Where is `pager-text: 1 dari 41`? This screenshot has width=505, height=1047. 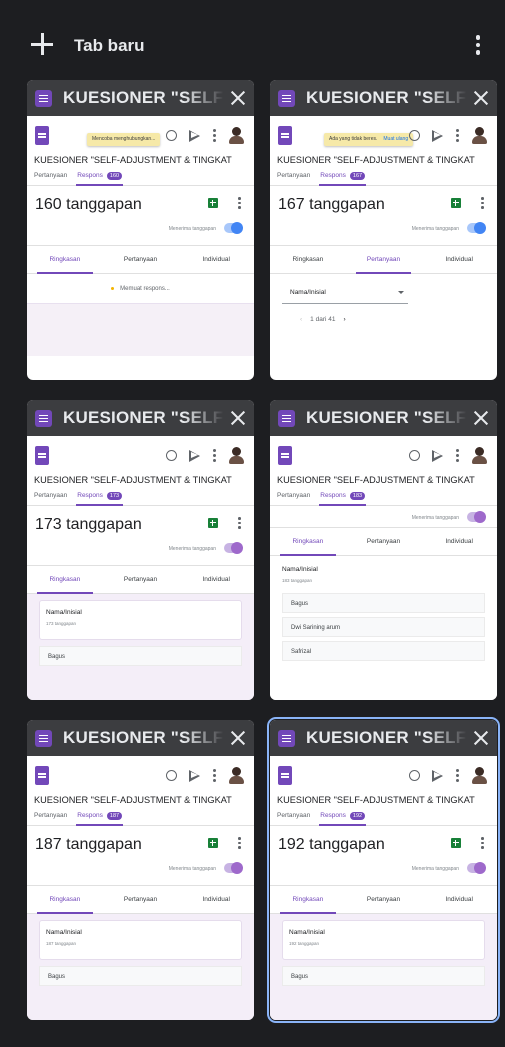 pager-text: 1 dari 41 is located at coordinates (323, 319).